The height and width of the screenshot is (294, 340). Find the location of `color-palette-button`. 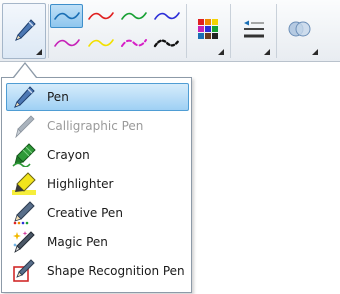

color-palette-button is located at coordinates (208, 31).